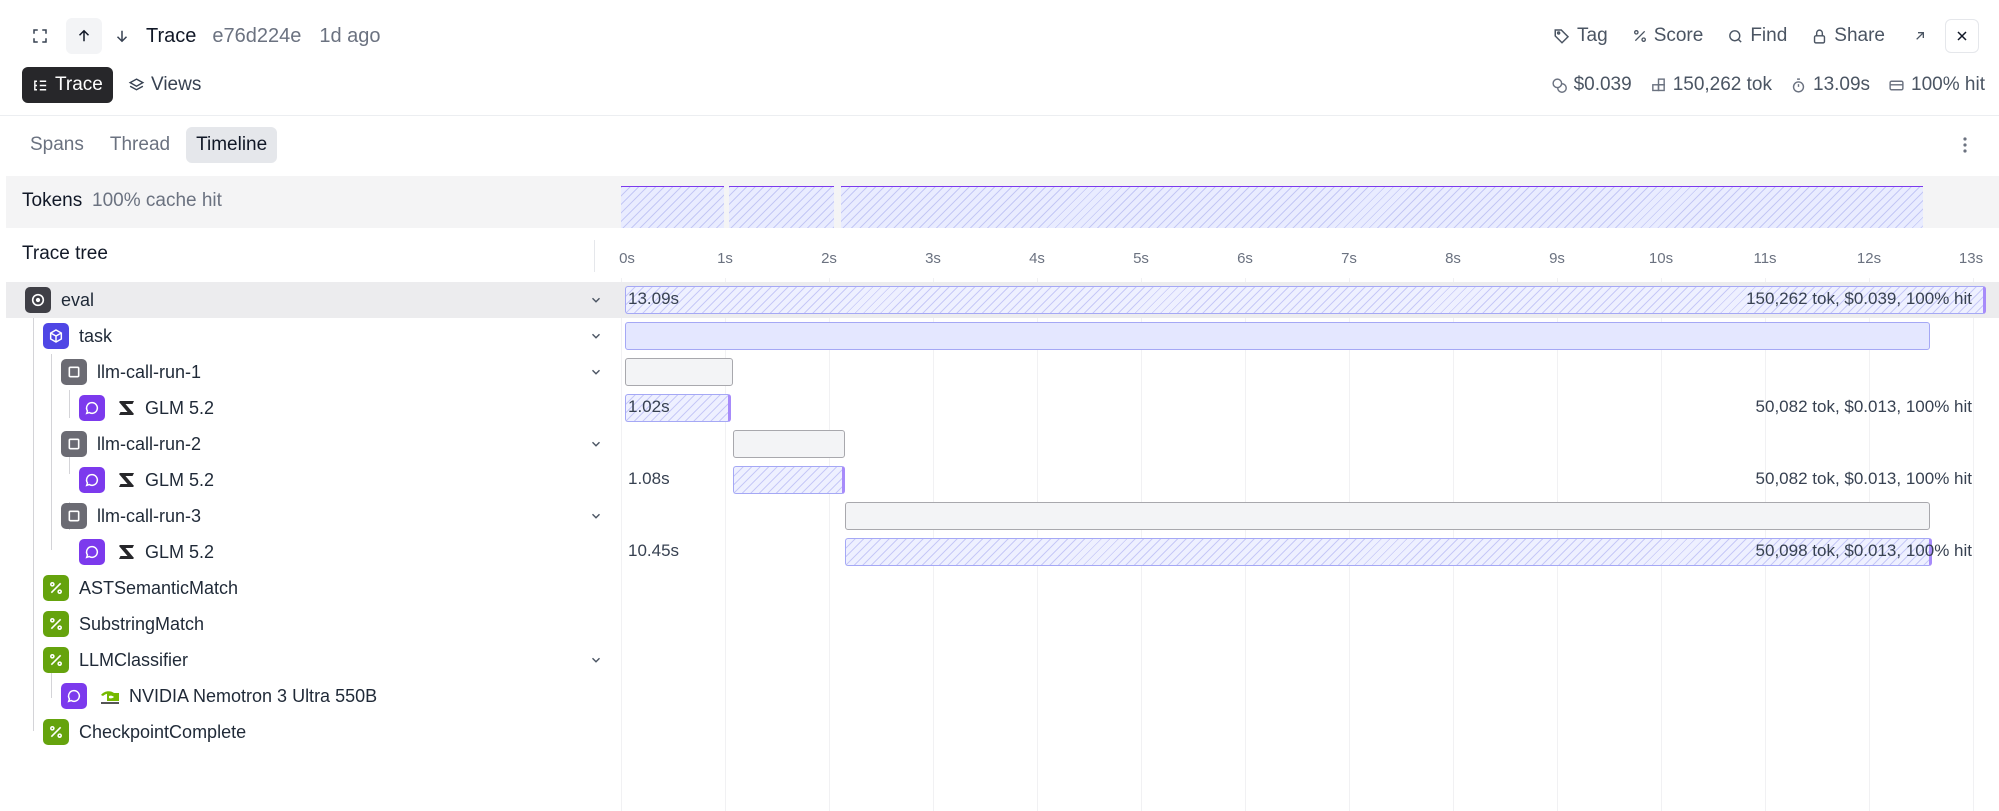 This screenshot has width=1999, height=811. What do you see at coordinates (142, 623) in the screenshot?
I see `span-name: SubstringMatch` at bounding box center [142, 623].